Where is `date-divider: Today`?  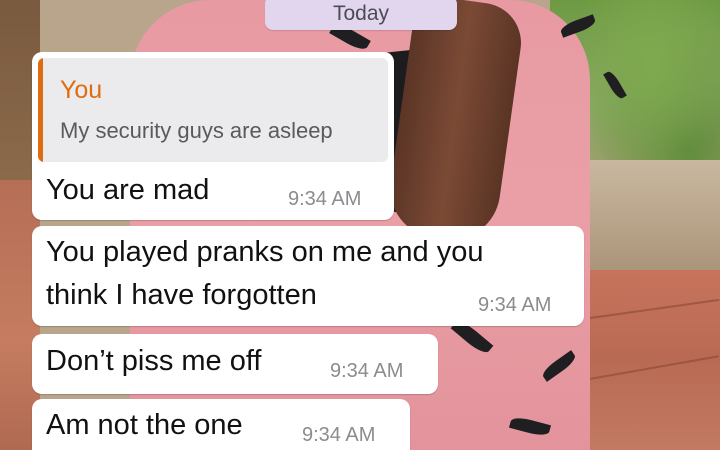 date-divider: Today is located at coordinates (361, 15).